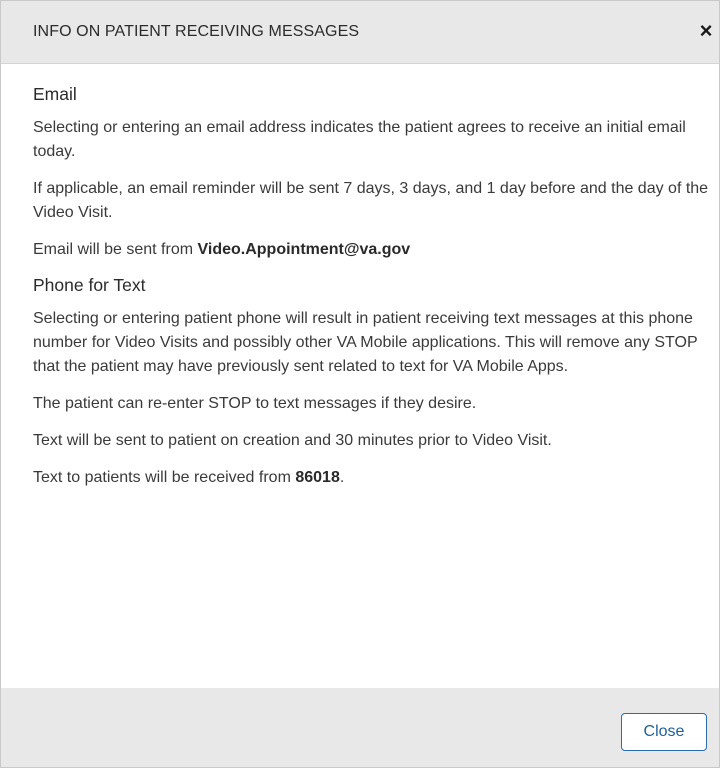  Describe the element at coordinates (89, 285) in the screenshot. I see `phone-heading: Phone for Text` at that location.